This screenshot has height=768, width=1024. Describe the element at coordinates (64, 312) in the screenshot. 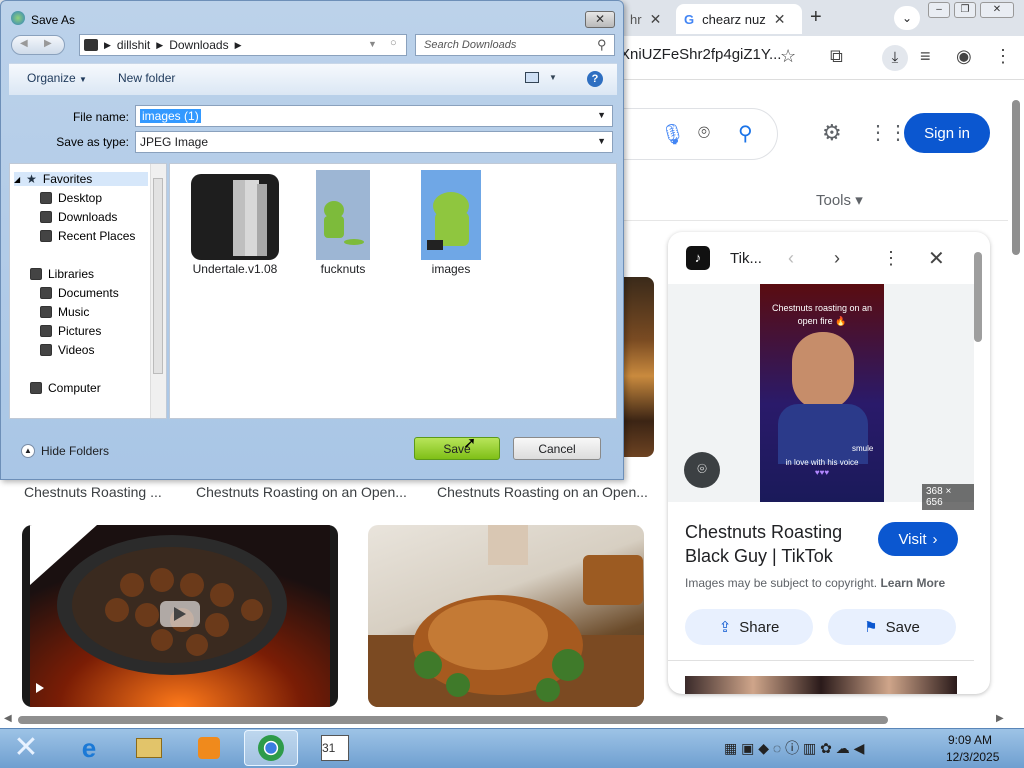

I see `tree-music: Music` at that location.